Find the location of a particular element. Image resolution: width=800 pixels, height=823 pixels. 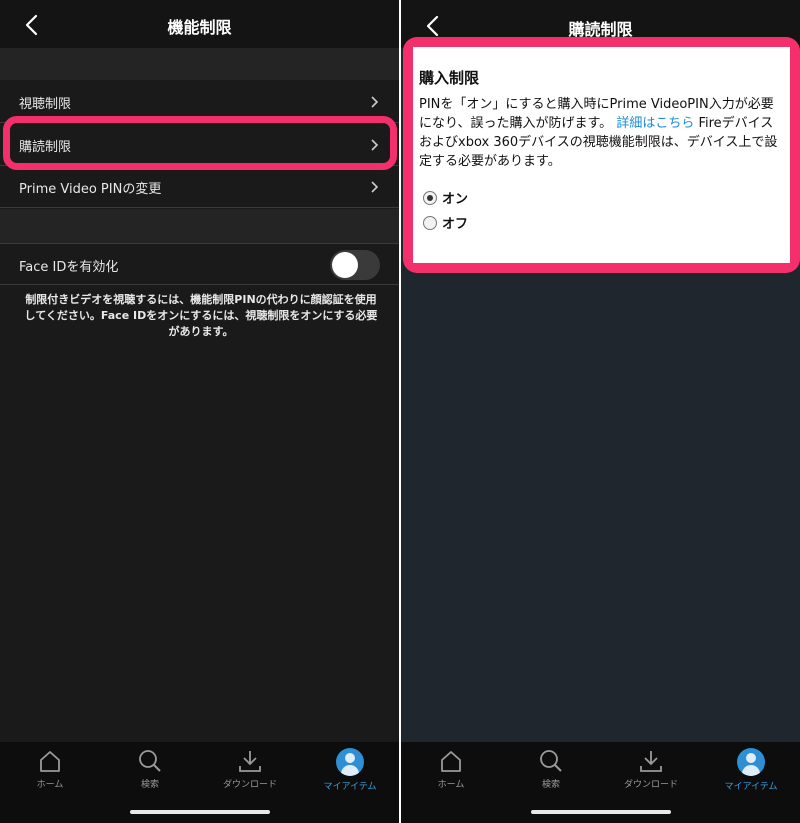

face-id-label: Face IDを有効化 is located at coordinates (69, 267).